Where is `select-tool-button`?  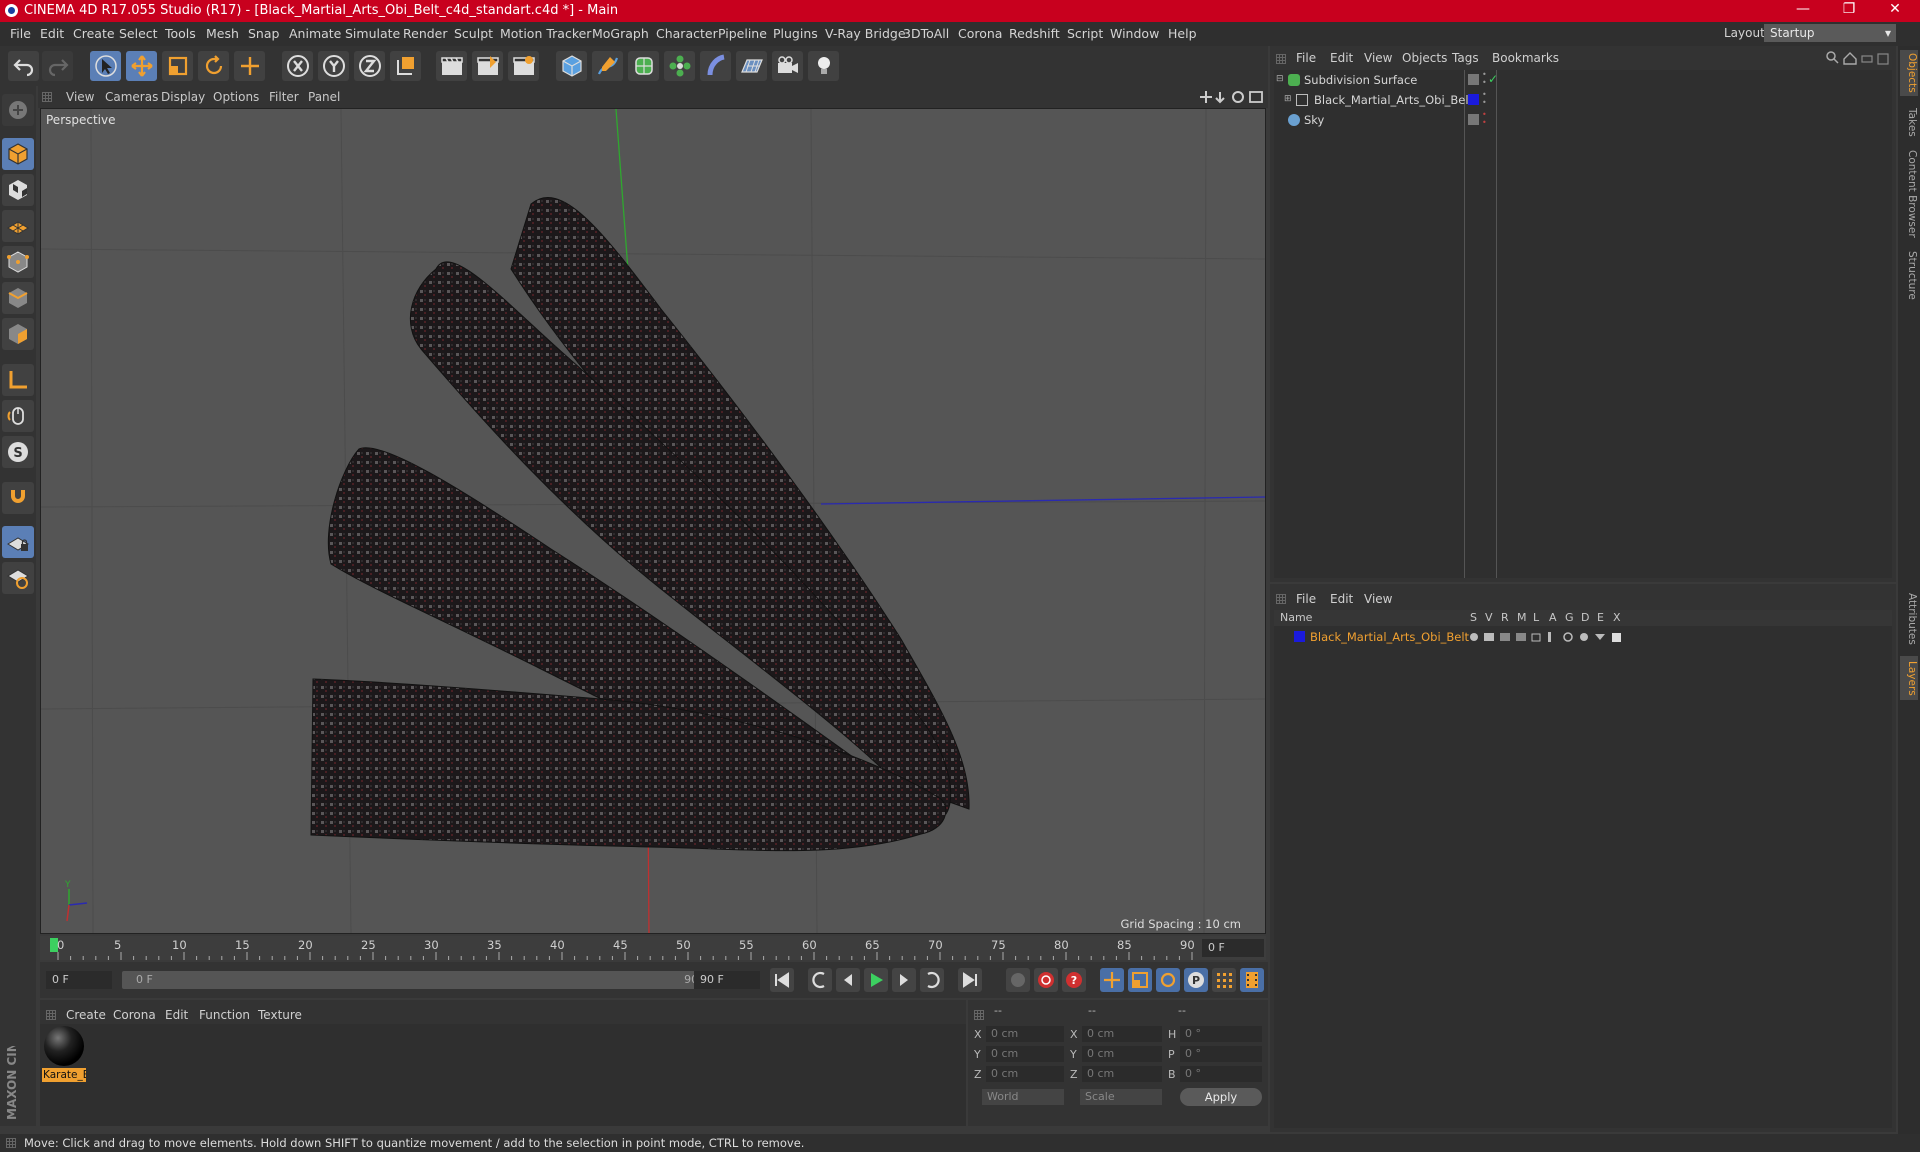 select-tool-button is located at coordinates (105, 66).